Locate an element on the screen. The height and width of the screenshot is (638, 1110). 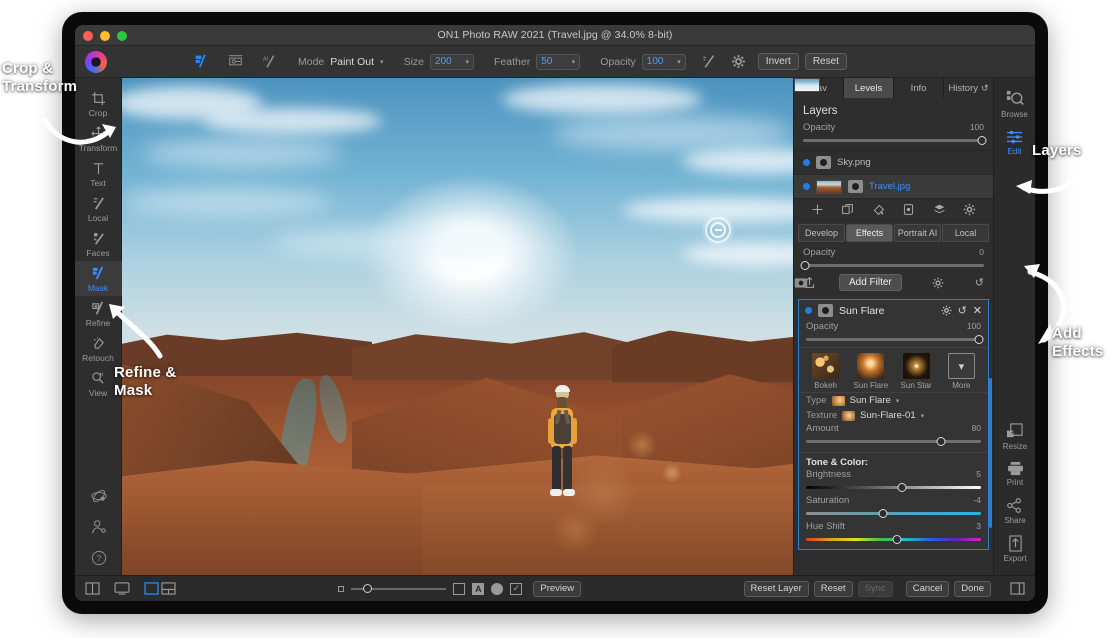
ai-mask-tool-icon: AI is located at coordinates (269, 61).